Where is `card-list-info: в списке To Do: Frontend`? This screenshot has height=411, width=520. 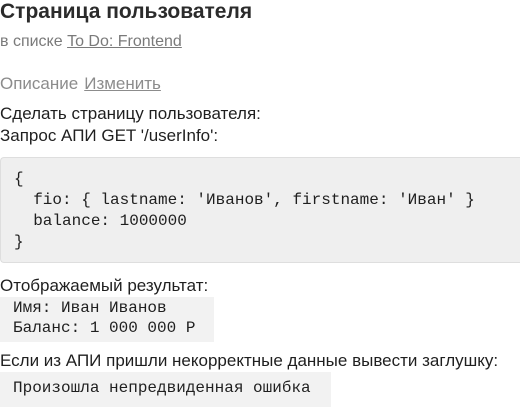
card-list-info: в списке To Do: Frontend is located at coordinates (91, 42).